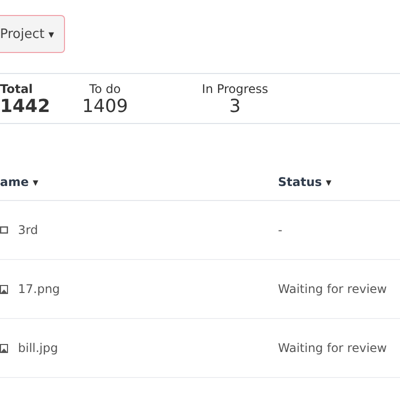 This screenshot has width=400, height=400. Describe the element at coordinates (235, 106) in the screenshot. I see `stat-value: 3` at that location.